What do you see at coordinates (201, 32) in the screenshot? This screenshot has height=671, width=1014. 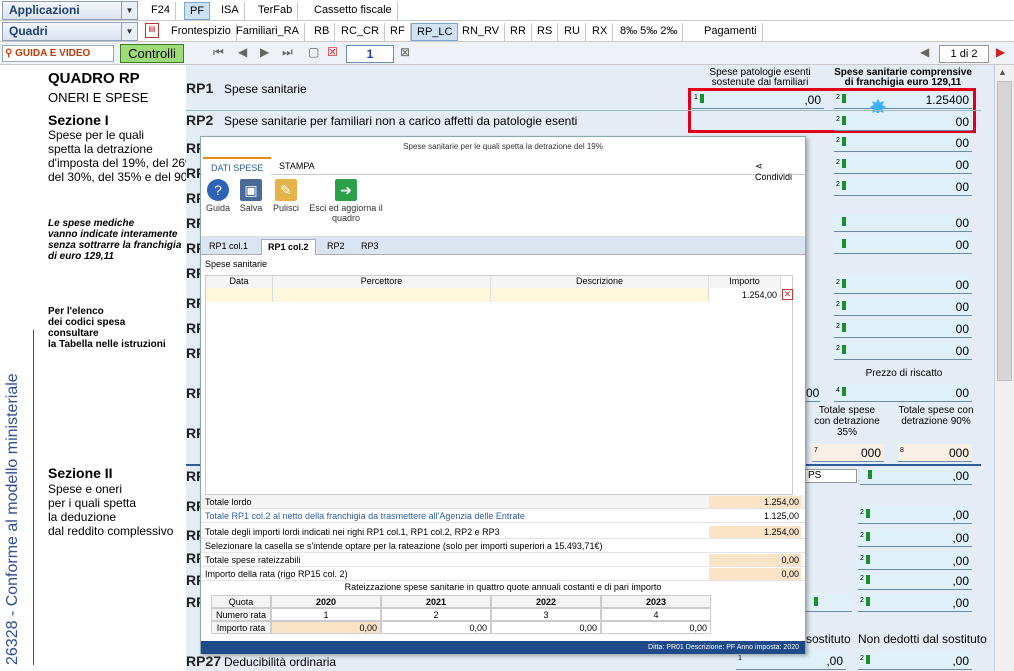 I see `tab-frontespizio: Frontespizio` at bounding box center [201, 32].